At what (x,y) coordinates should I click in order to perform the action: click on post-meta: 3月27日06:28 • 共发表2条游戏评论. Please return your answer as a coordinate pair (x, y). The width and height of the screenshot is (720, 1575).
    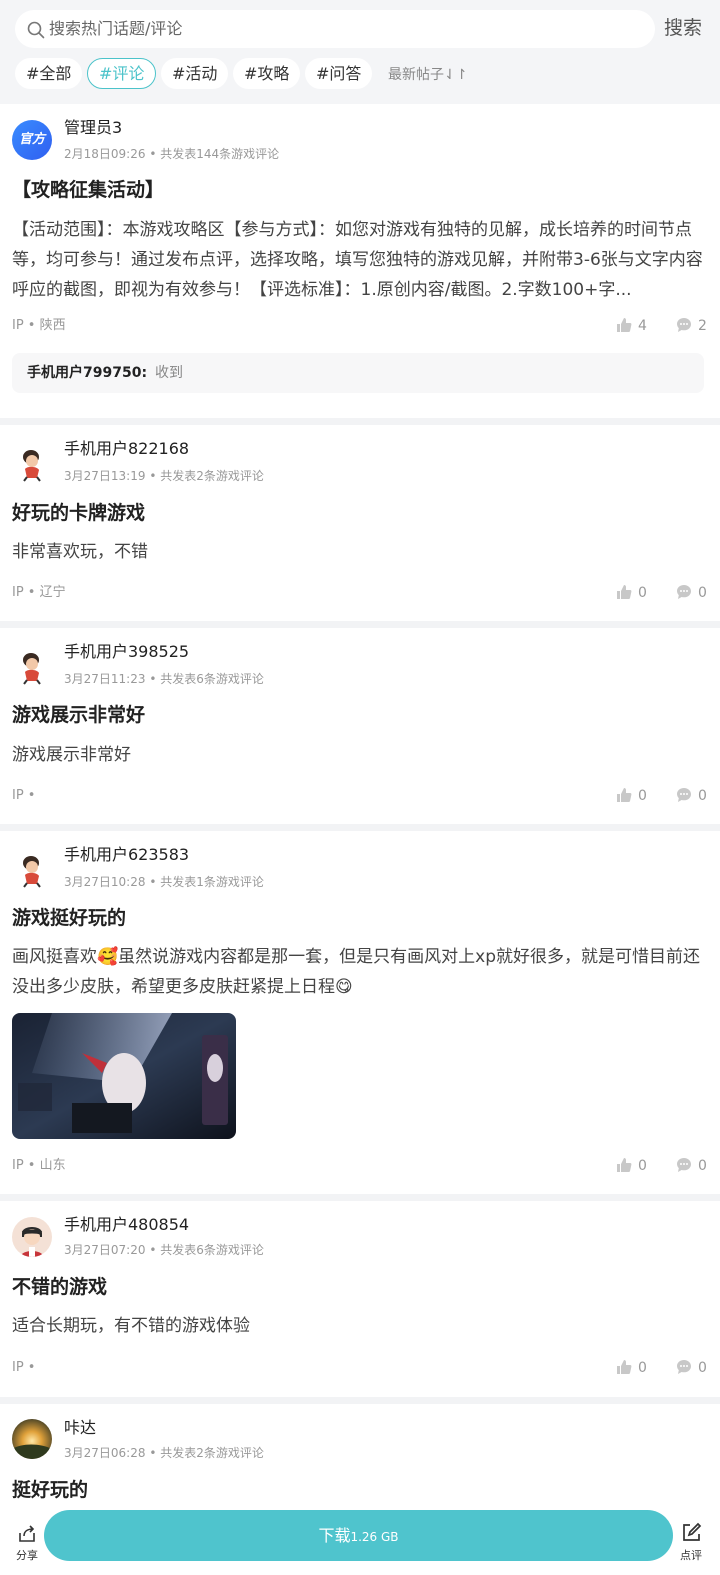
    Looking at the image, I should click on (164, 1453).